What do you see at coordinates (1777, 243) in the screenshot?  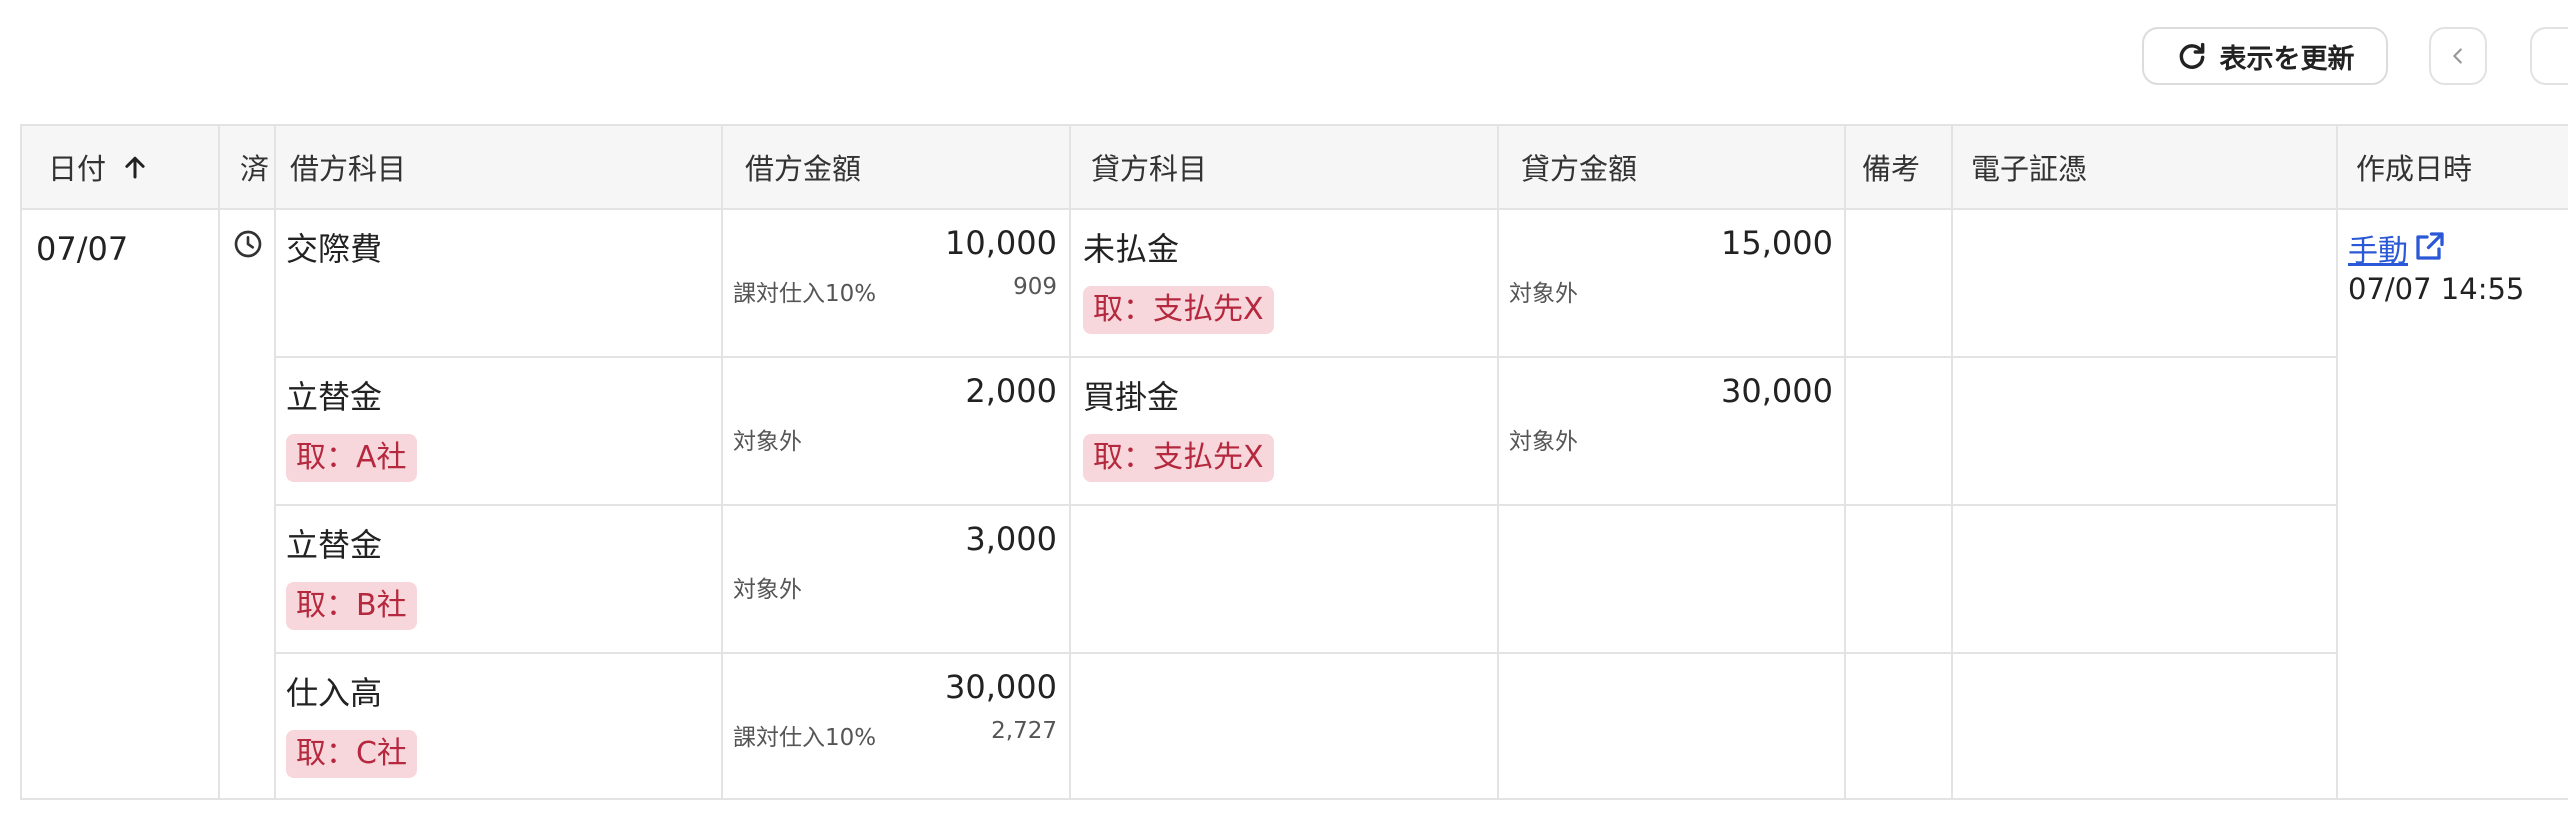 I see `credit-amount: 15,000` at bounding box center [1777, 243].